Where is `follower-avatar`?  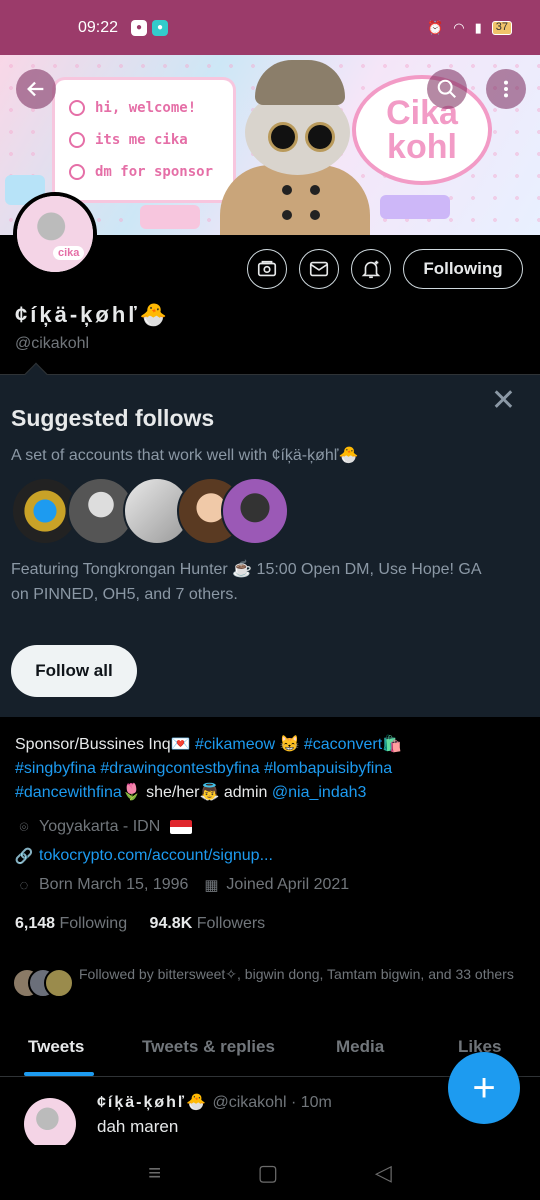 follower-avatar is located at coordinates (59, 983).